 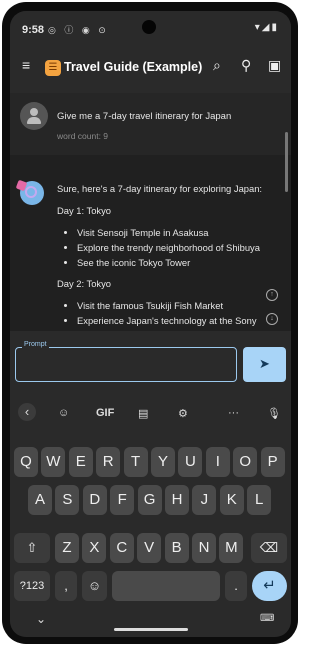 I want to click on send-icon: ➤, so click(x=264, y=363).